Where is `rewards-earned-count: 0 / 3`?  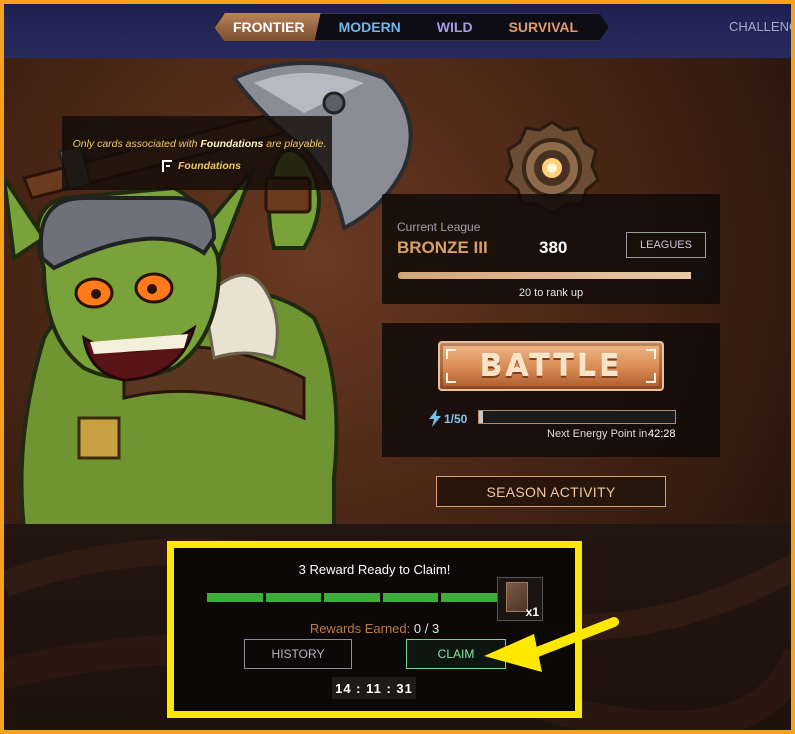
rewards-earned-count: 0 / 3 is located at coordinates (426, 628).